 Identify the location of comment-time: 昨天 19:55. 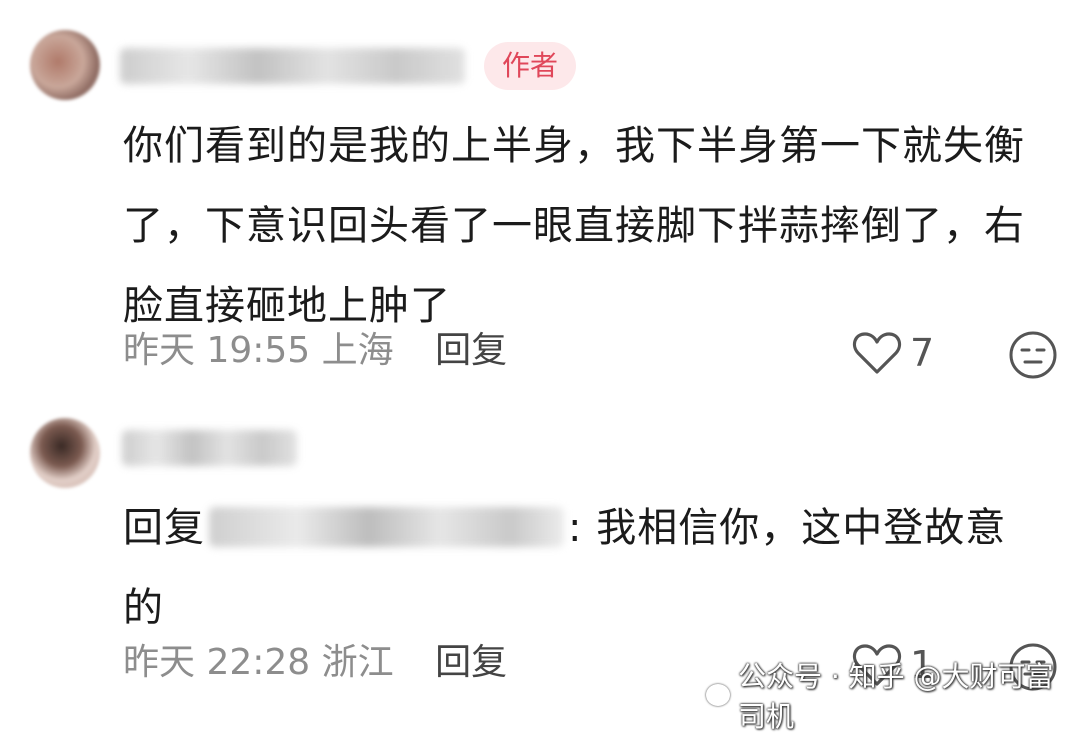
(217, 350).